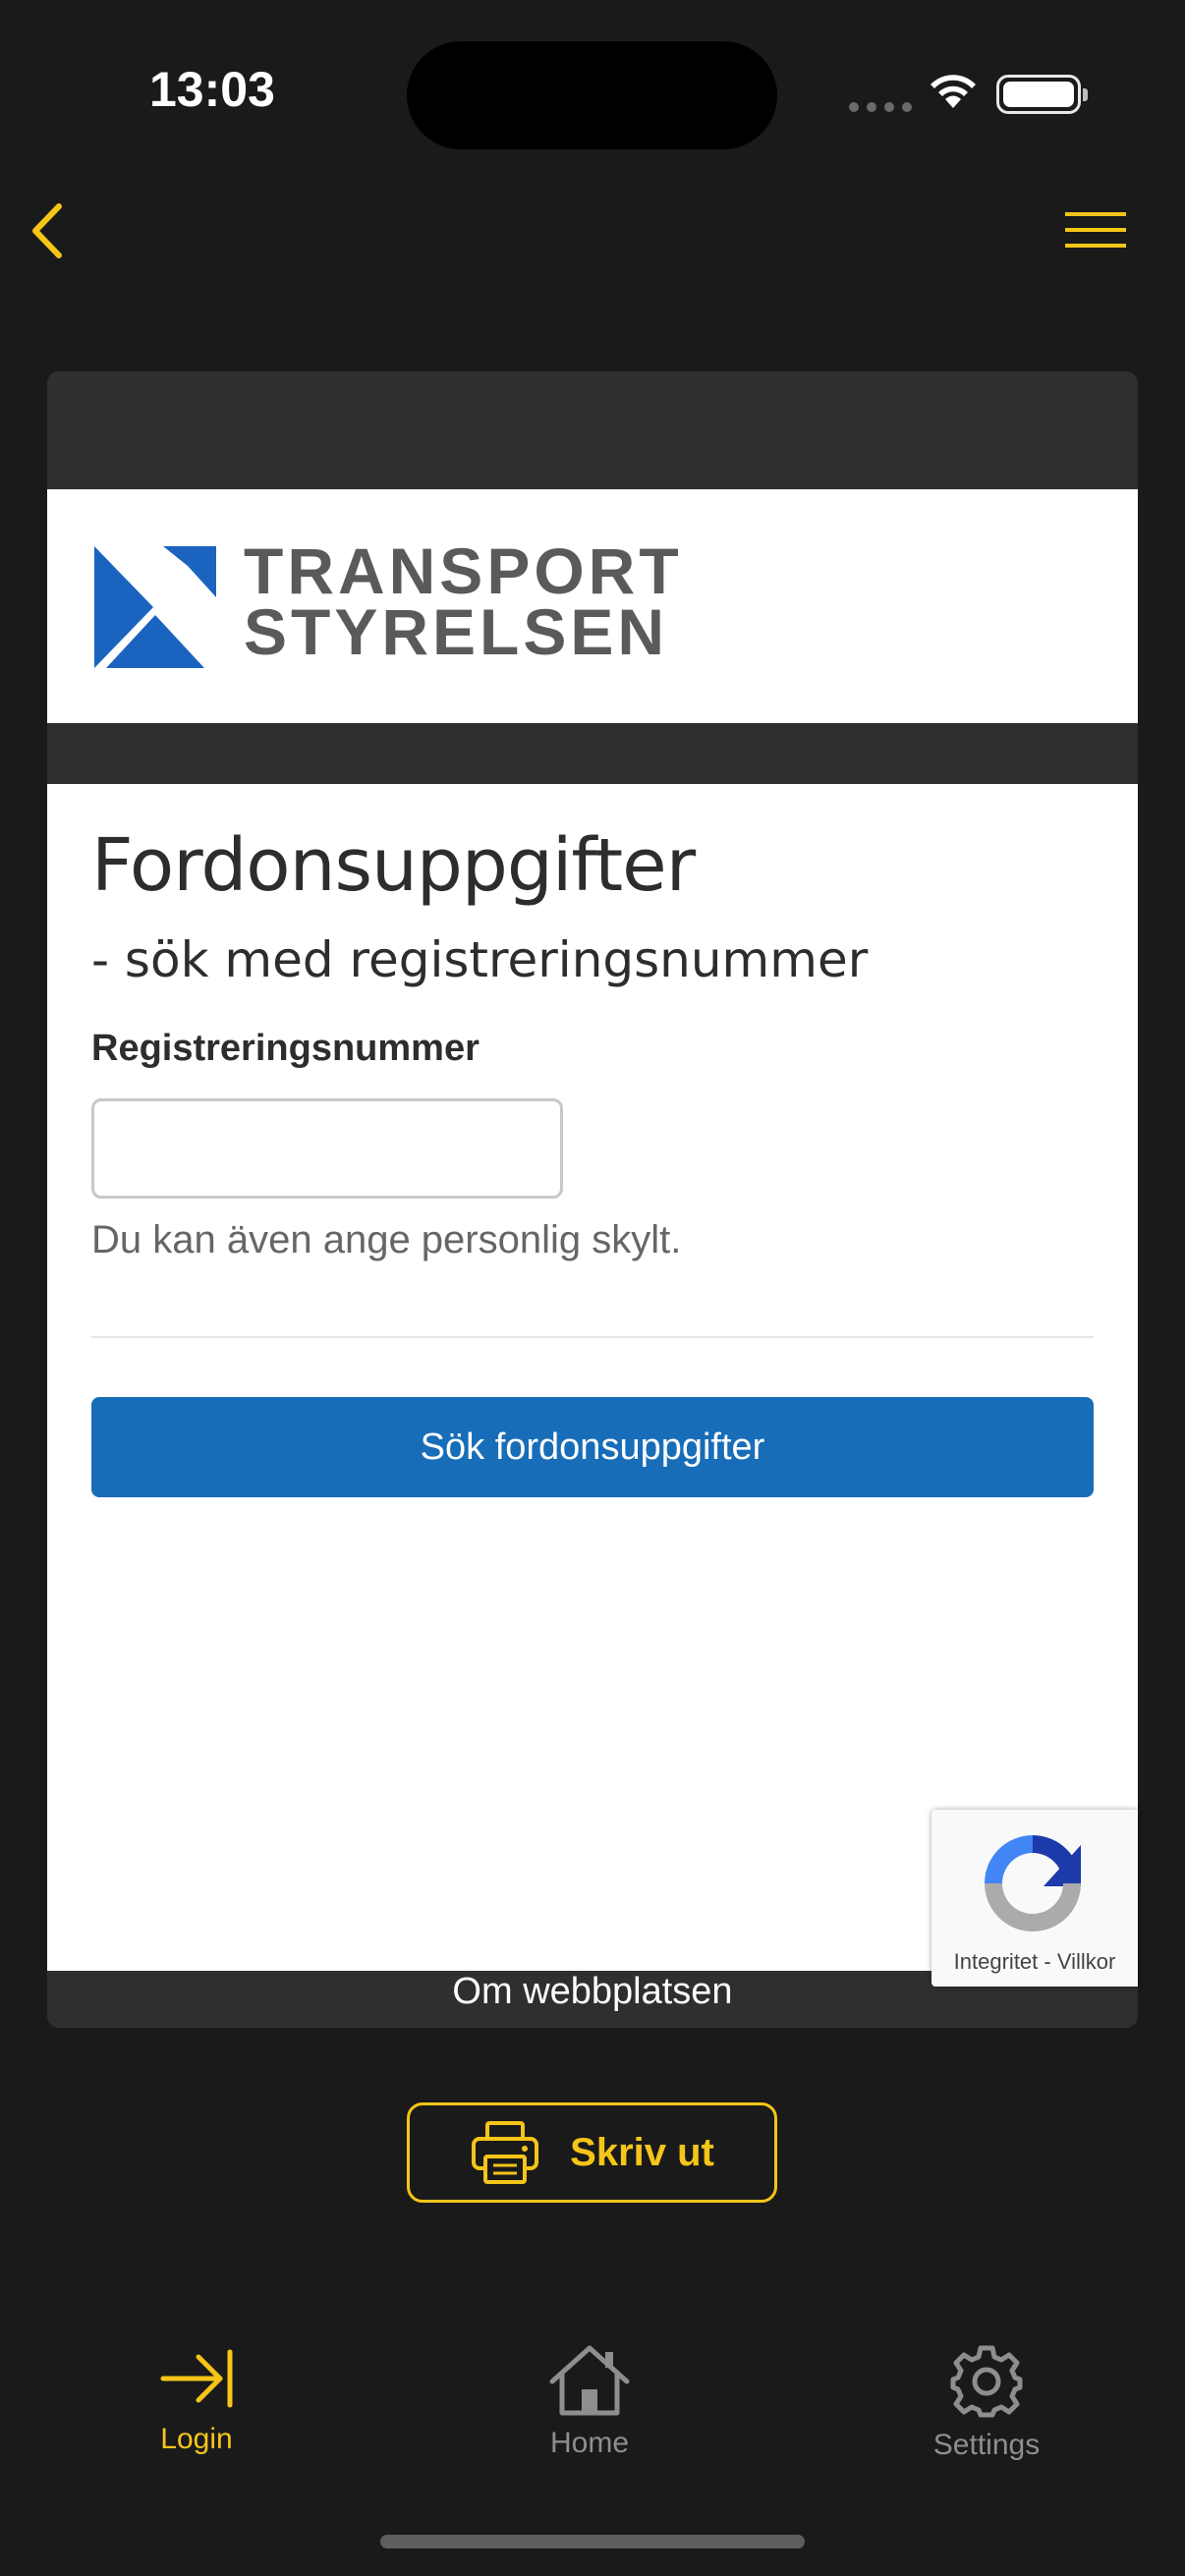 The height and width of the screenshot is (2576, 1185). What do you see at coordinates (155, 607) in the screenshot?
I see `transportstyrelsen-logo-icon` at bounding box center [155, 607].